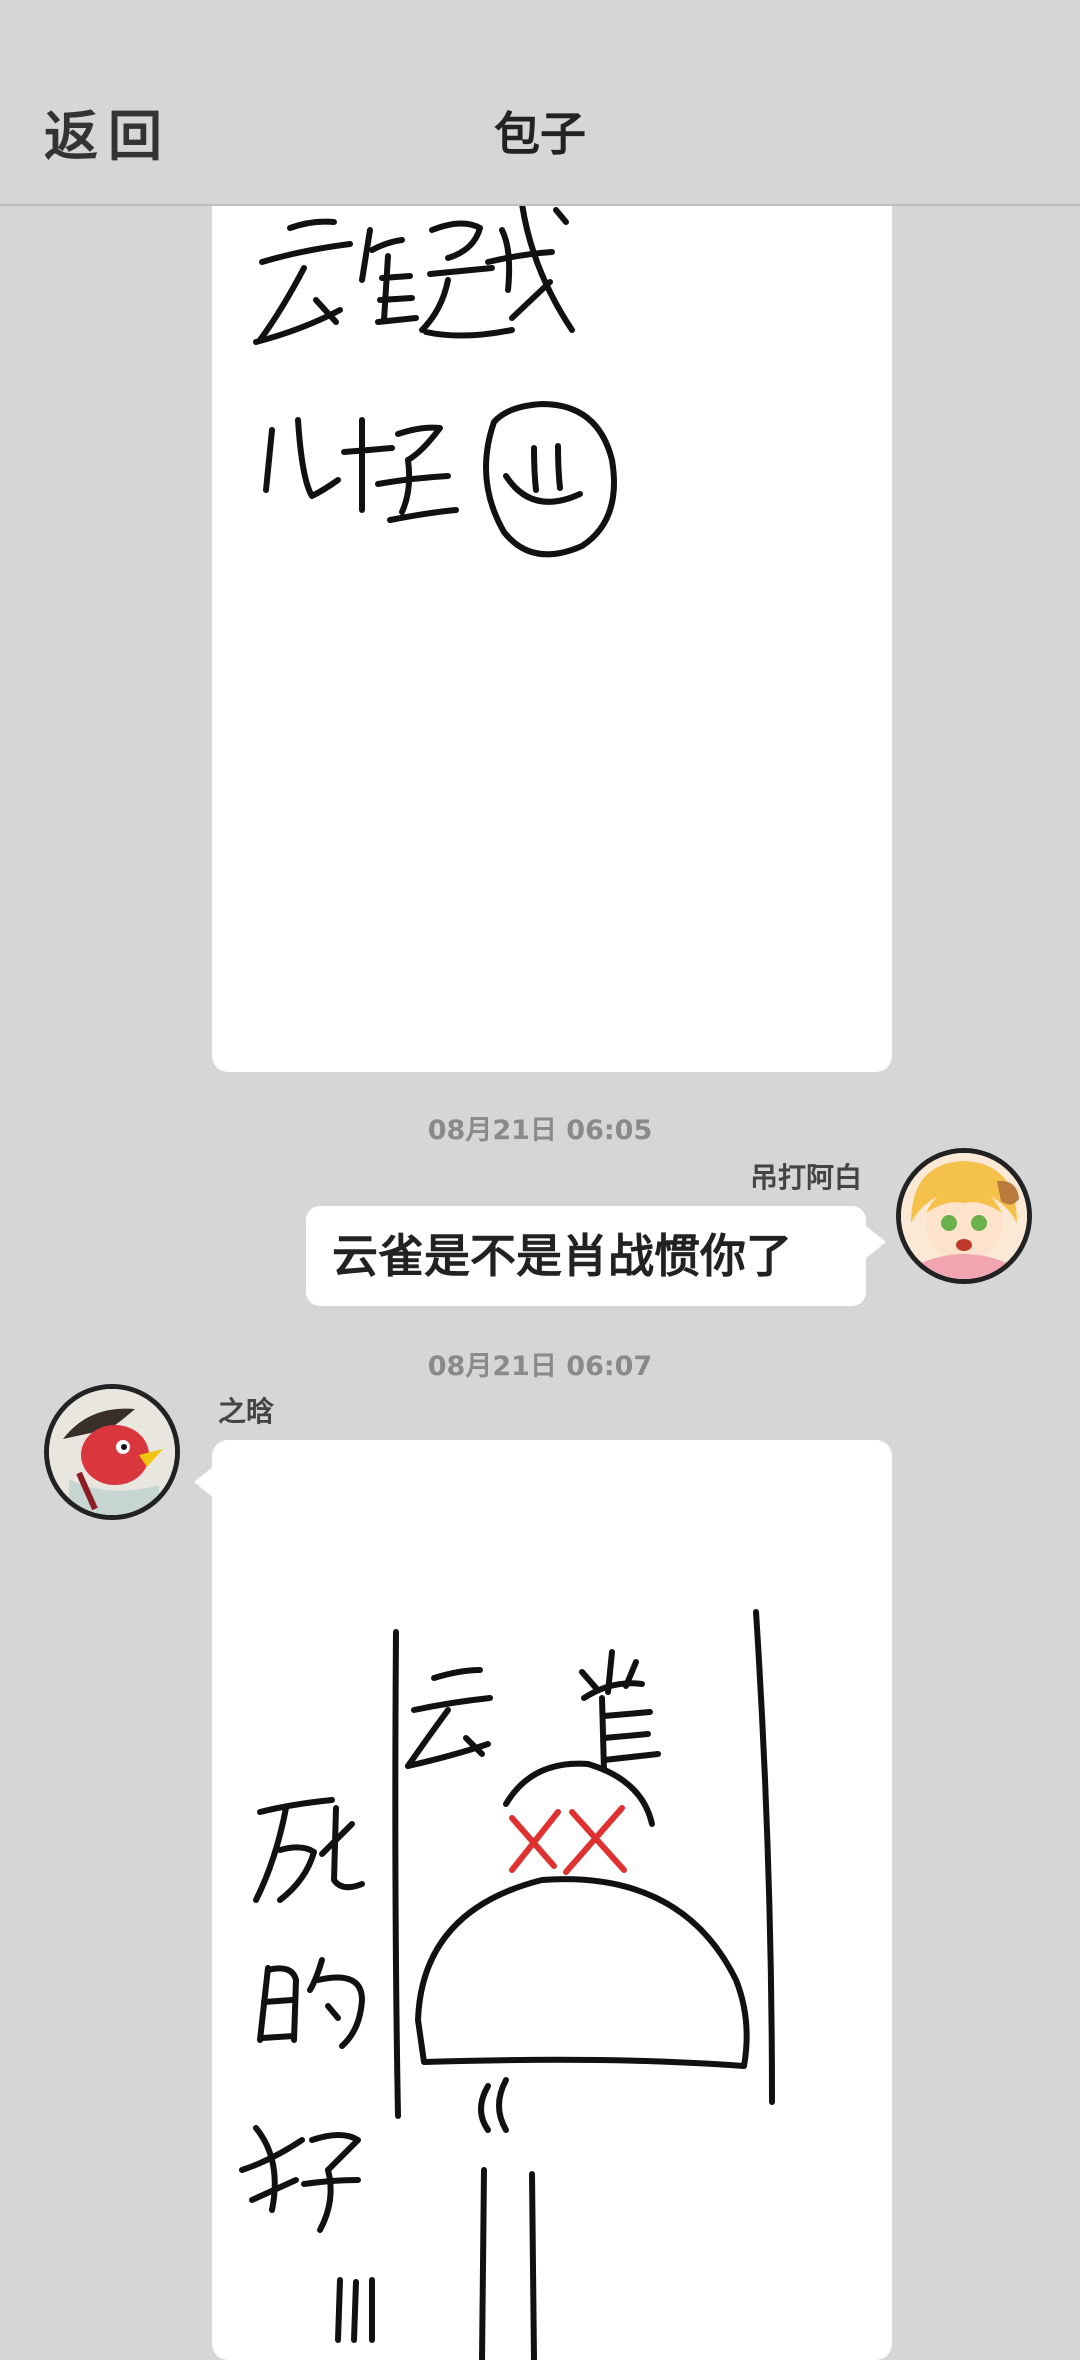  I want to click on sender-name: 吊打阿白, so click(805, 1177).